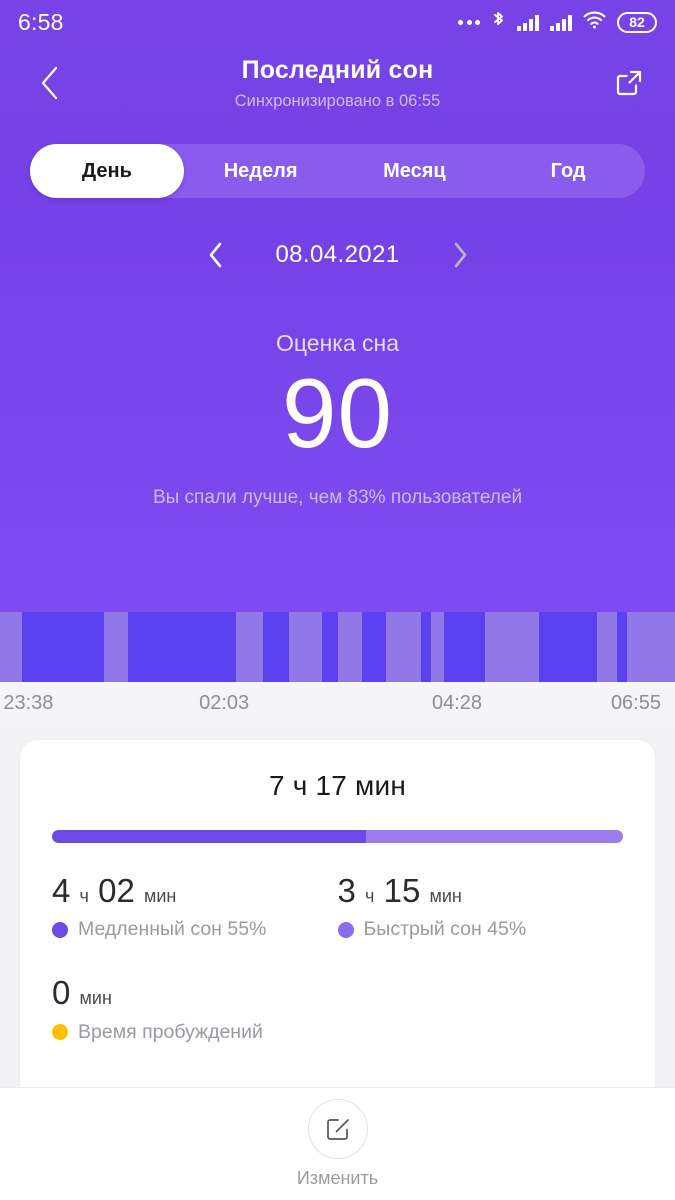 The width and height of the screenshot is (675, 1200). I want to click on status-bar-clock: 6:58, so click(41, 21).